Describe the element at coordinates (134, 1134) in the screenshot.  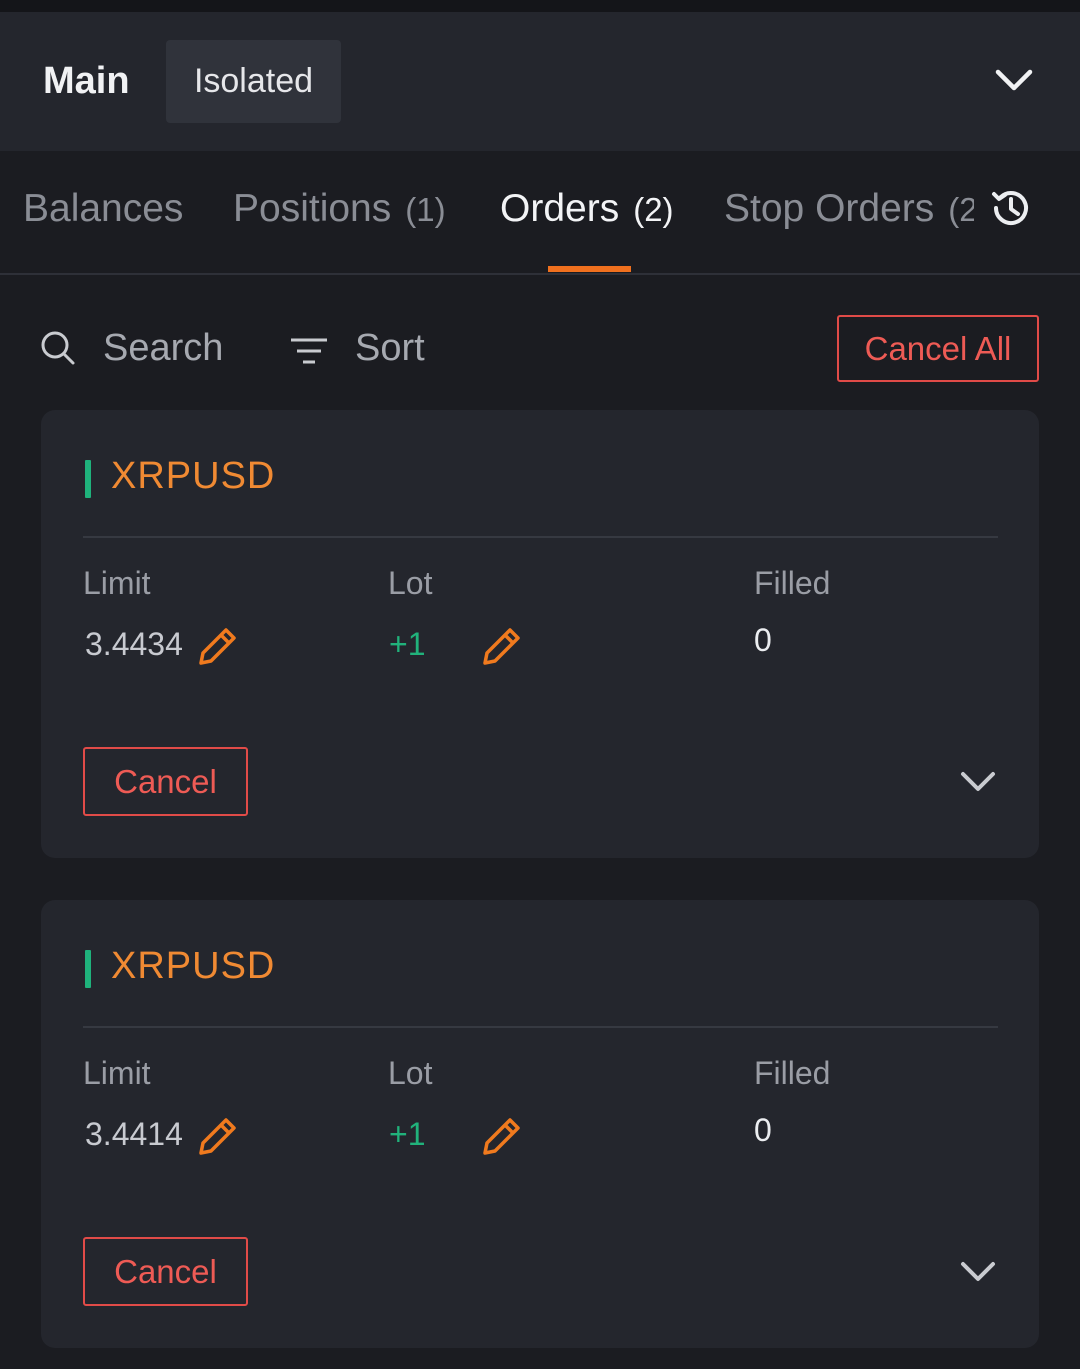
I see `limit-value: 3.4414` at that location.